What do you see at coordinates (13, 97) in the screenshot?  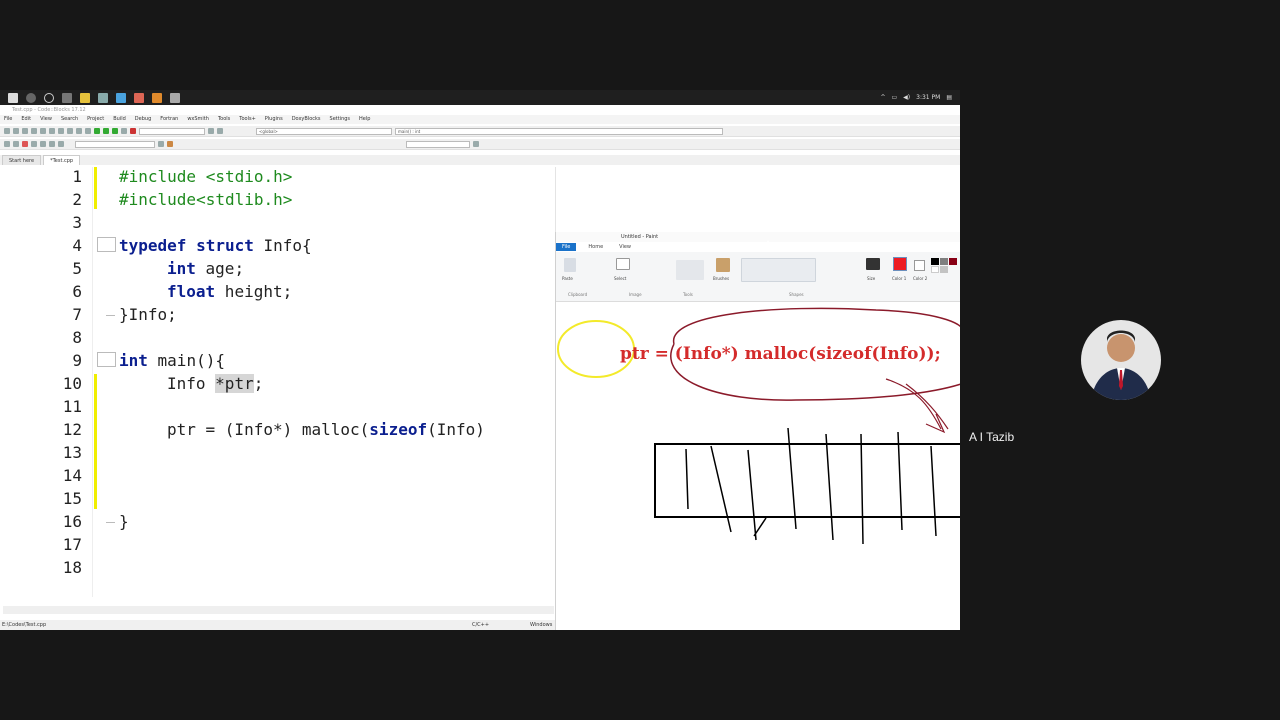 I see `windows-start-icon` at bounding box center [13, 97].